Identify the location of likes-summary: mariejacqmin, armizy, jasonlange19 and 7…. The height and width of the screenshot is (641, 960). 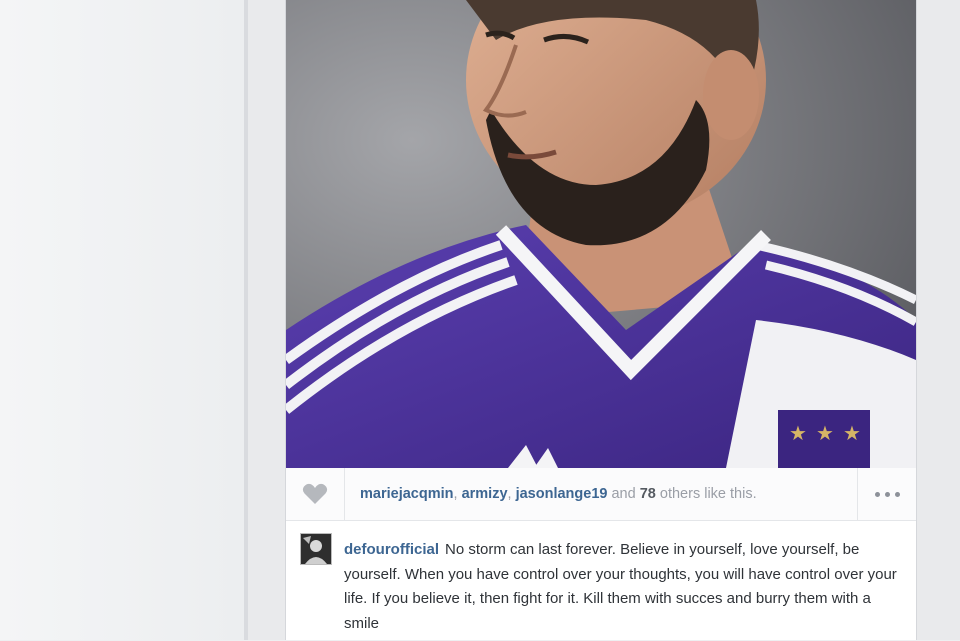
(558, 494).